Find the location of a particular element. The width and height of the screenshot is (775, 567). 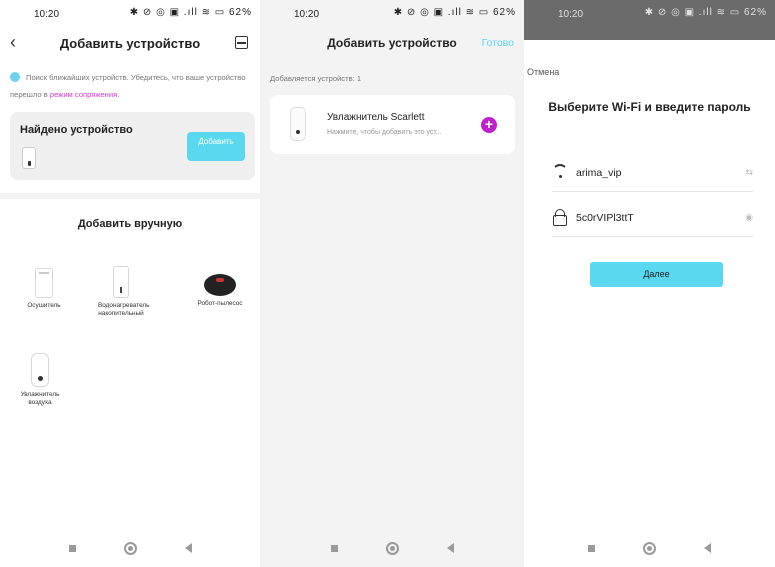

manual-add-title: Добавить вручную is located at coordinates (130, 224).